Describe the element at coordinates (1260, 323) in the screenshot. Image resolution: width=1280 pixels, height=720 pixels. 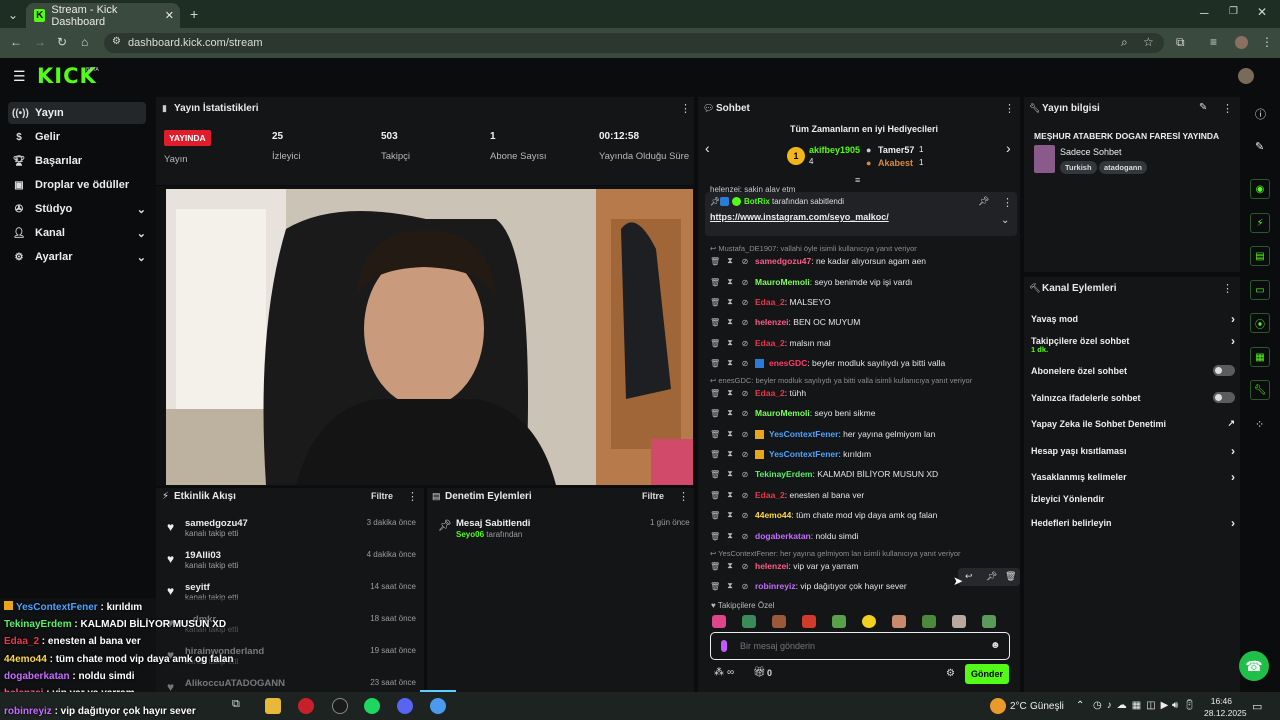
I see `broadcast-rail-icon: ⦿` at that location.